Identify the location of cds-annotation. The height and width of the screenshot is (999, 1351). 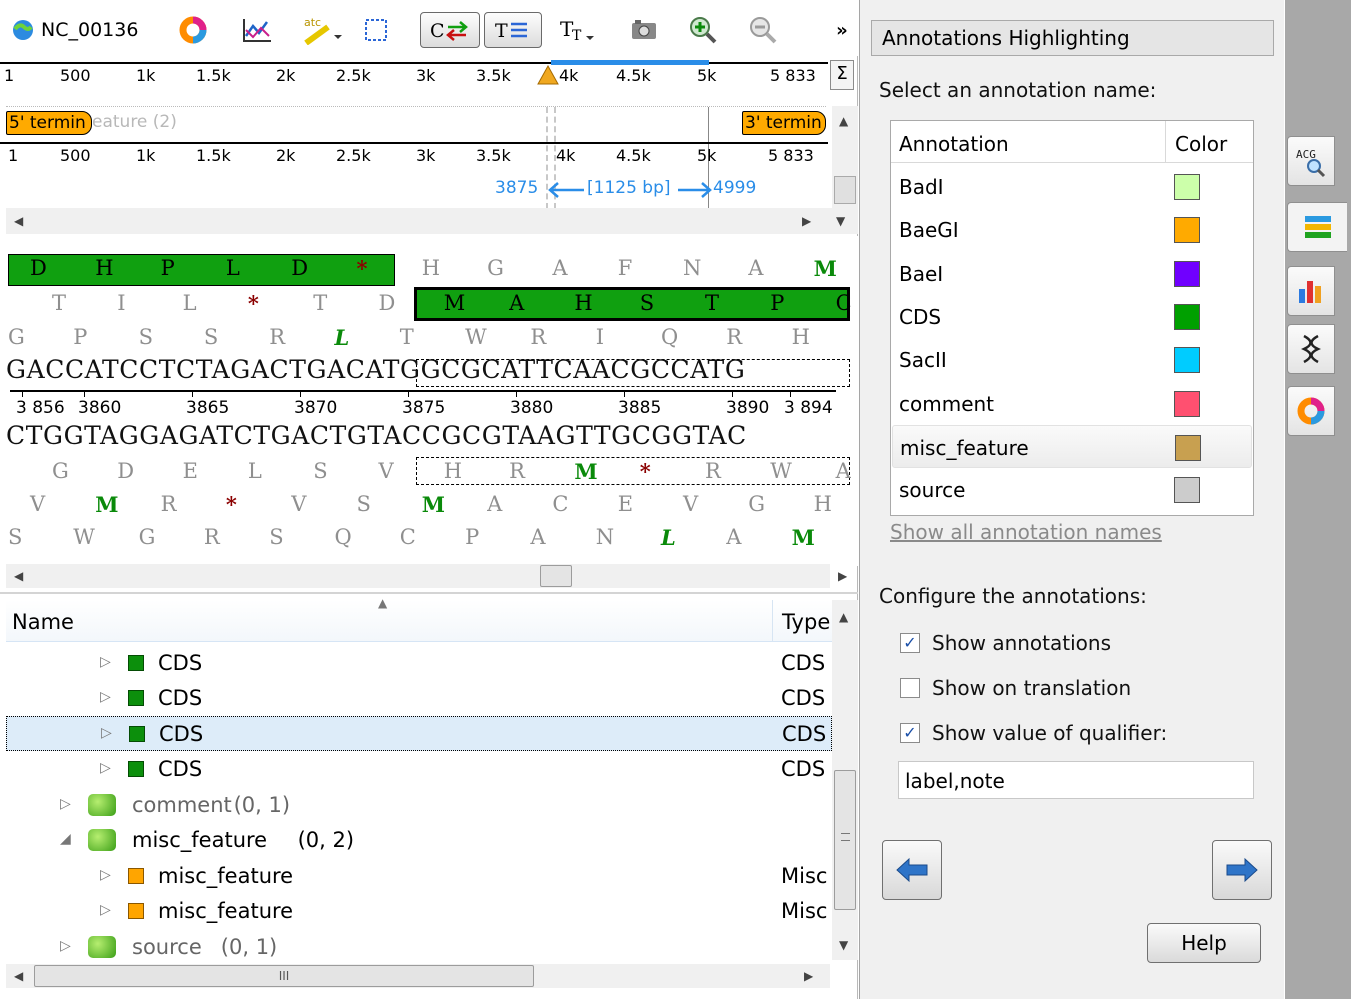
(201, 270).